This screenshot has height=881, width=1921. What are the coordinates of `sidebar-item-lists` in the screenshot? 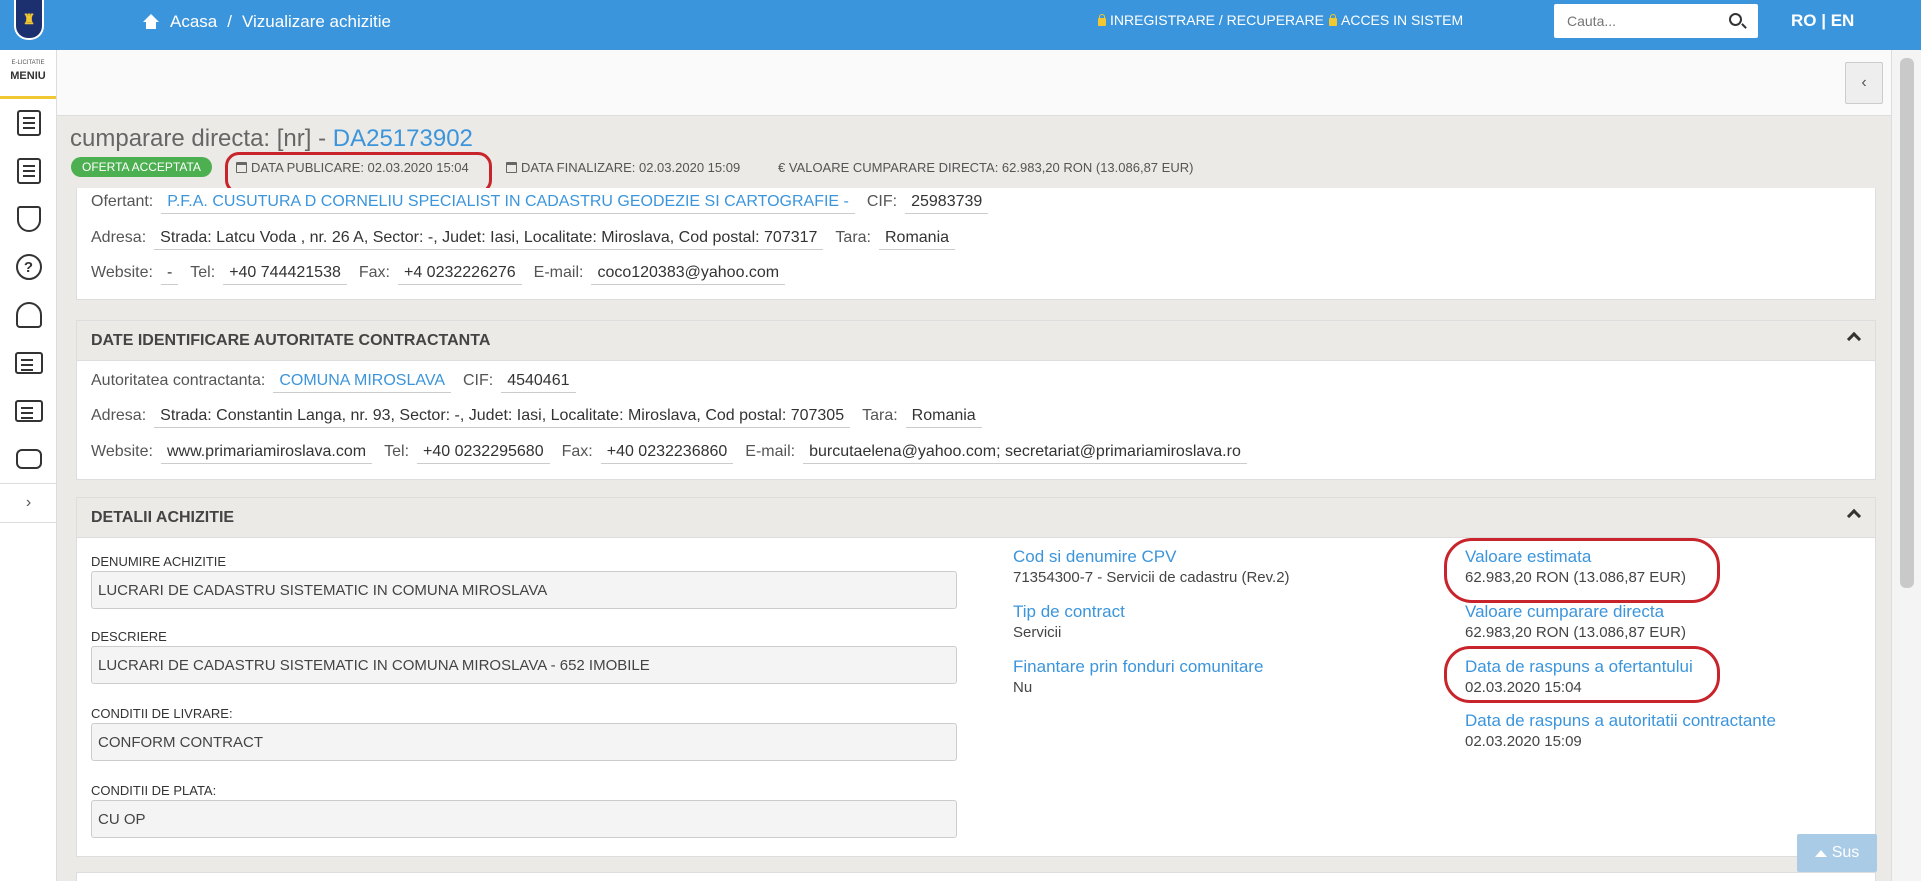 It's located at (28, 171).